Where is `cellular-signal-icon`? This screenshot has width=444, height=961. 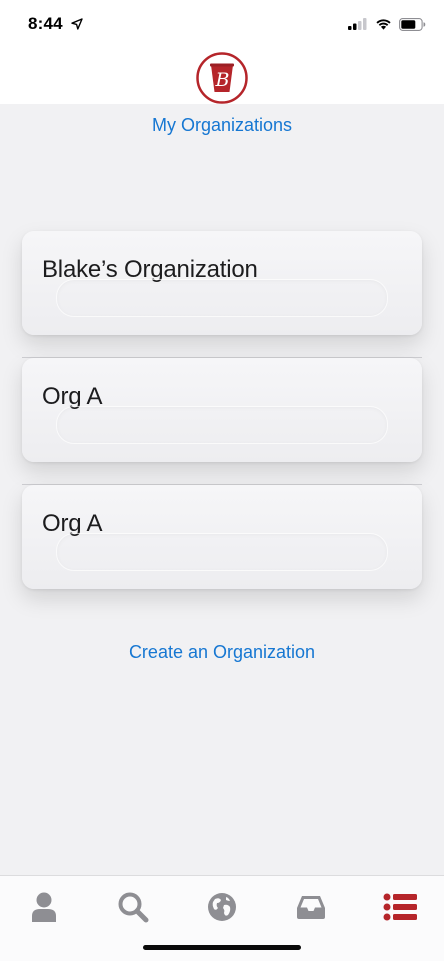
cellular-signal-icon is located at coordinates (357, 24).